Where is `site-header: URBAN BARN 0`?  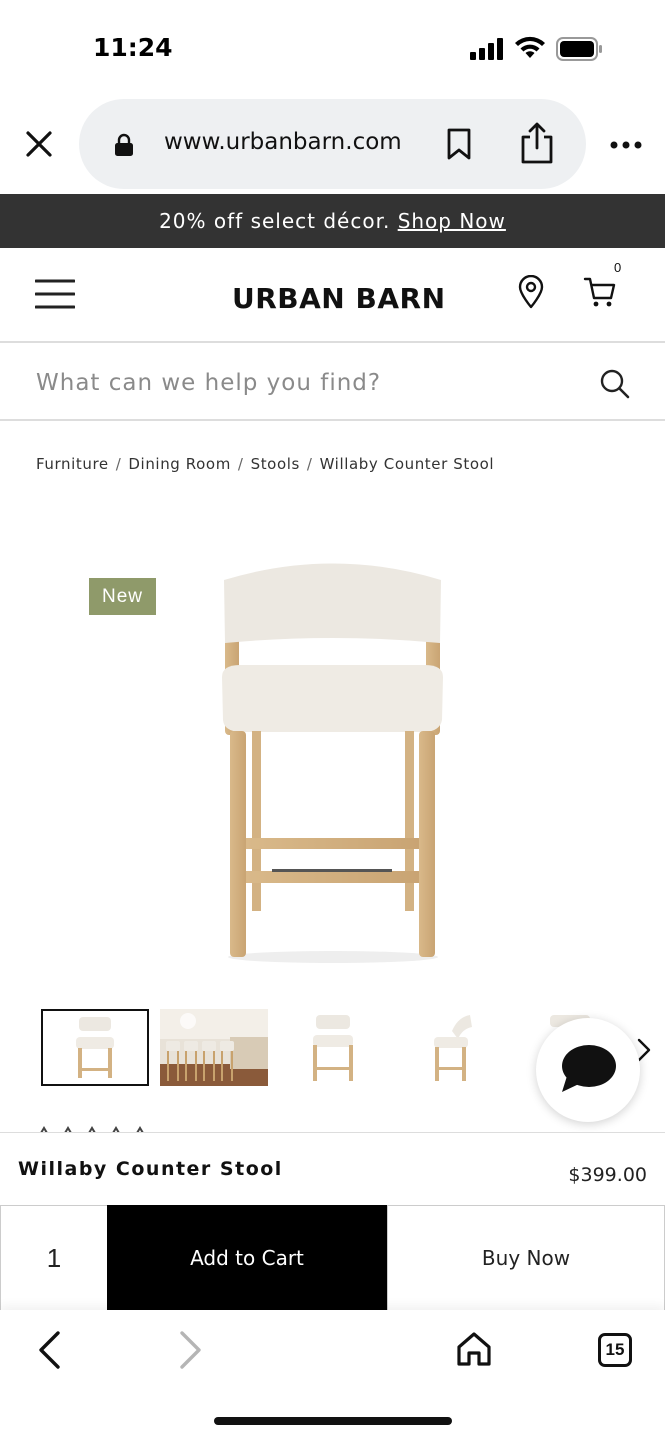
site-header: URBAN BARN 0 is located at coordinates (332, 295).